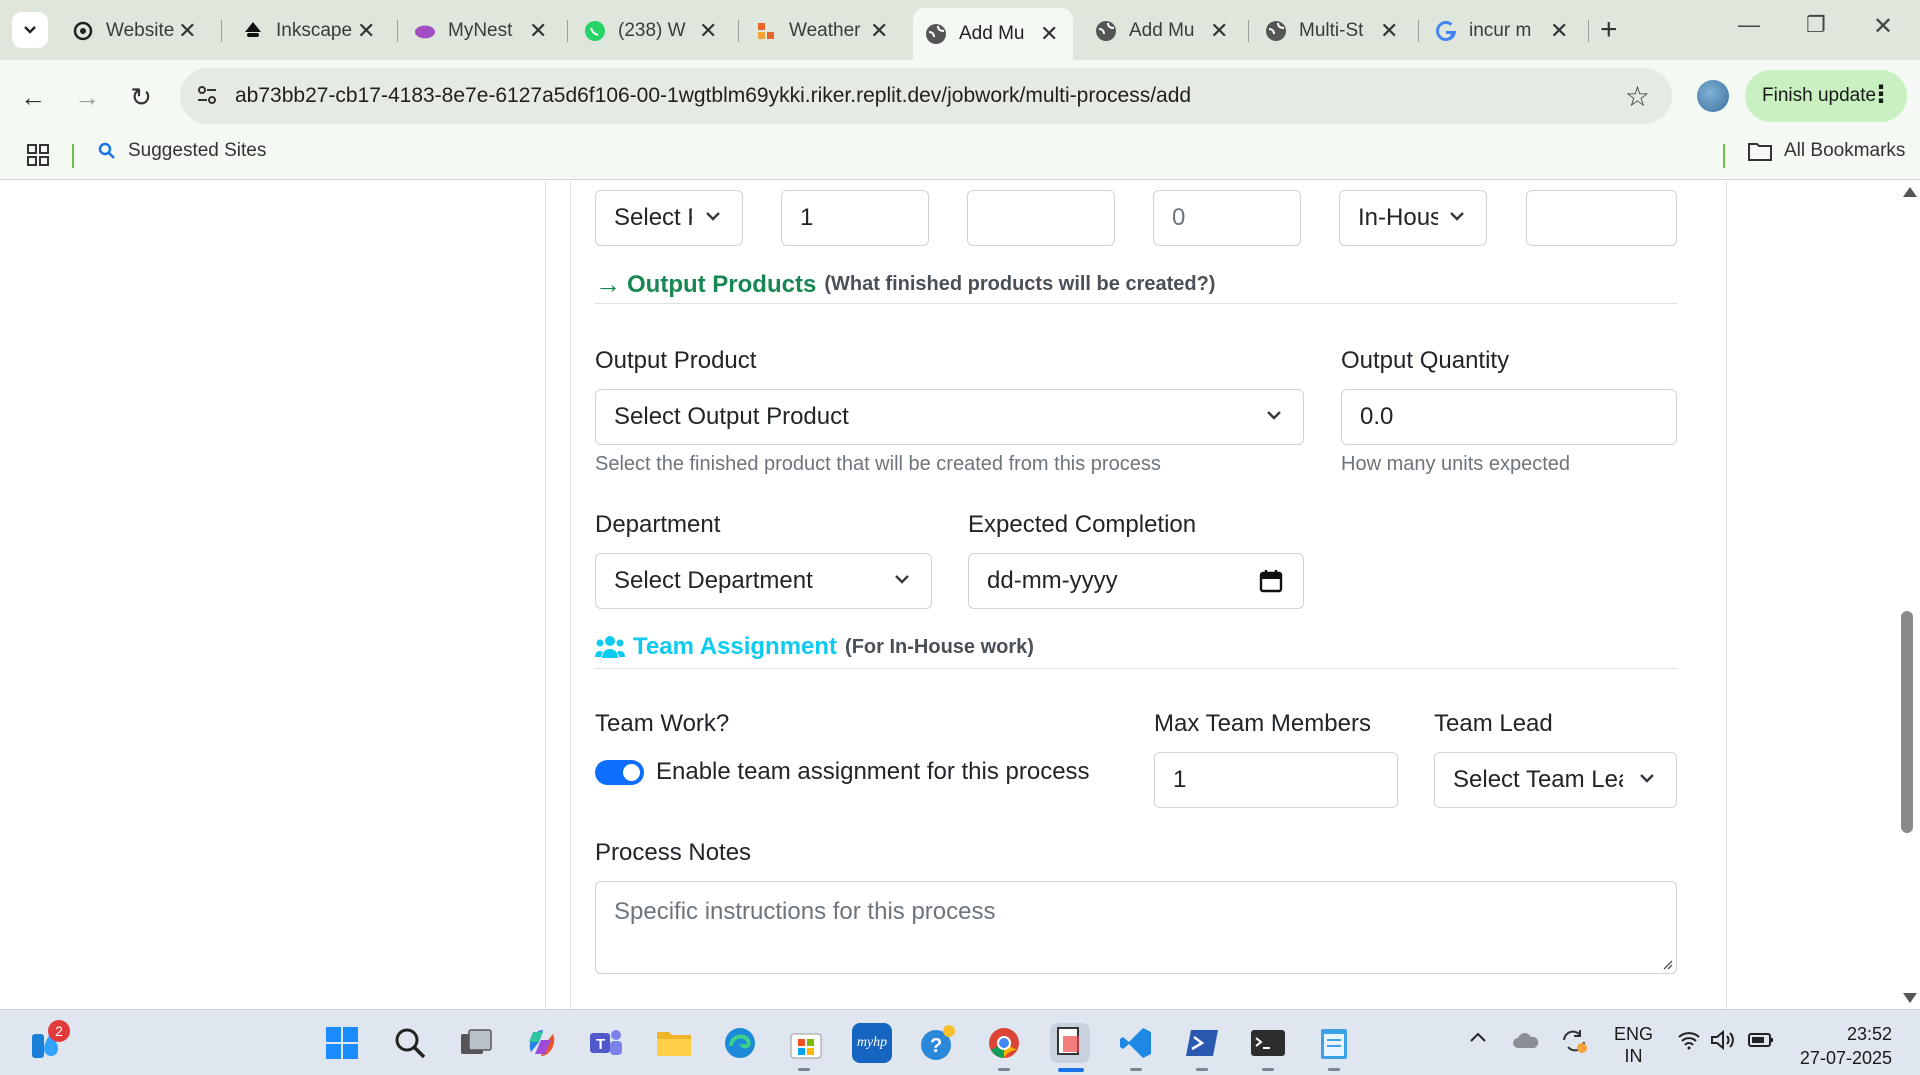  I want to click on all-bookmarks-button: All Bookmarks, so click(1826, 151).